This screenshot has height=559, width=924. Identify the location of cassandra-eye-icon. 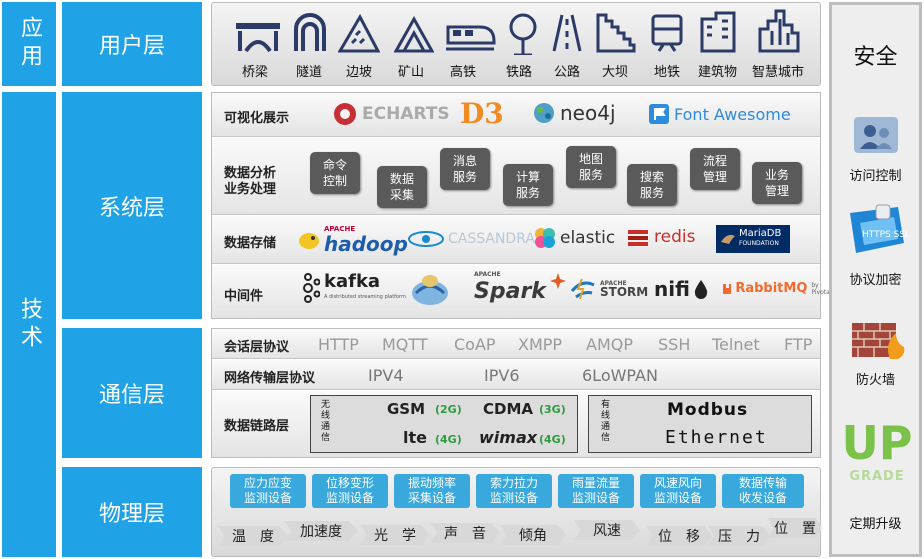
(426, 239).